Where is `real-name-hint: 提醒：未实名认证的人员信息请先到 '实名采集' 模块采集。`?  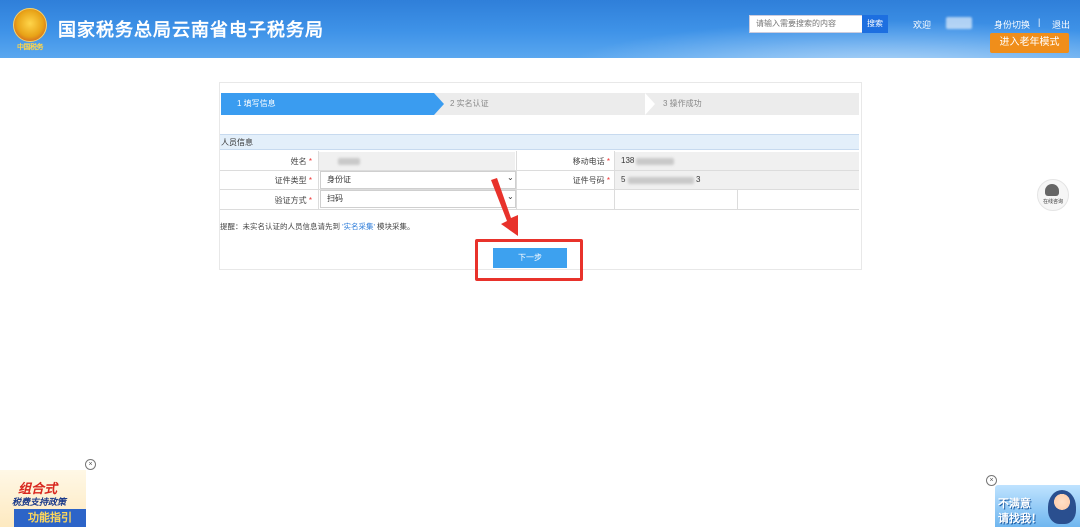
real-name-hint: 提醒：未实名认证的人员信息请先到 '实名采集' 模块采集。 is located at coordinates (317, 226).